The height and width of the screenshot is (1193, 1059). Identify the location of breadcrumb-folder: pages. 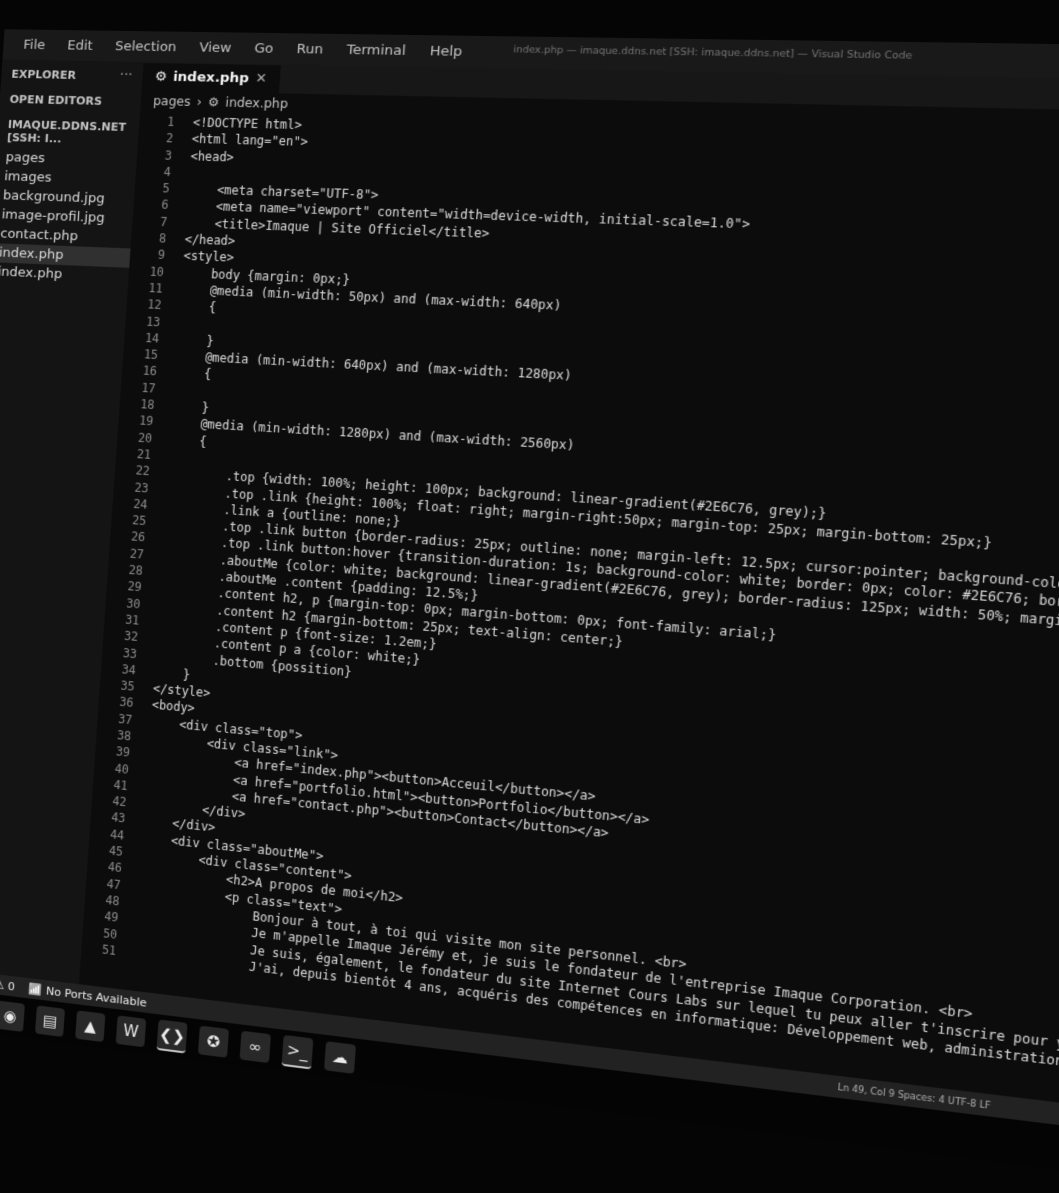
(172, 101).